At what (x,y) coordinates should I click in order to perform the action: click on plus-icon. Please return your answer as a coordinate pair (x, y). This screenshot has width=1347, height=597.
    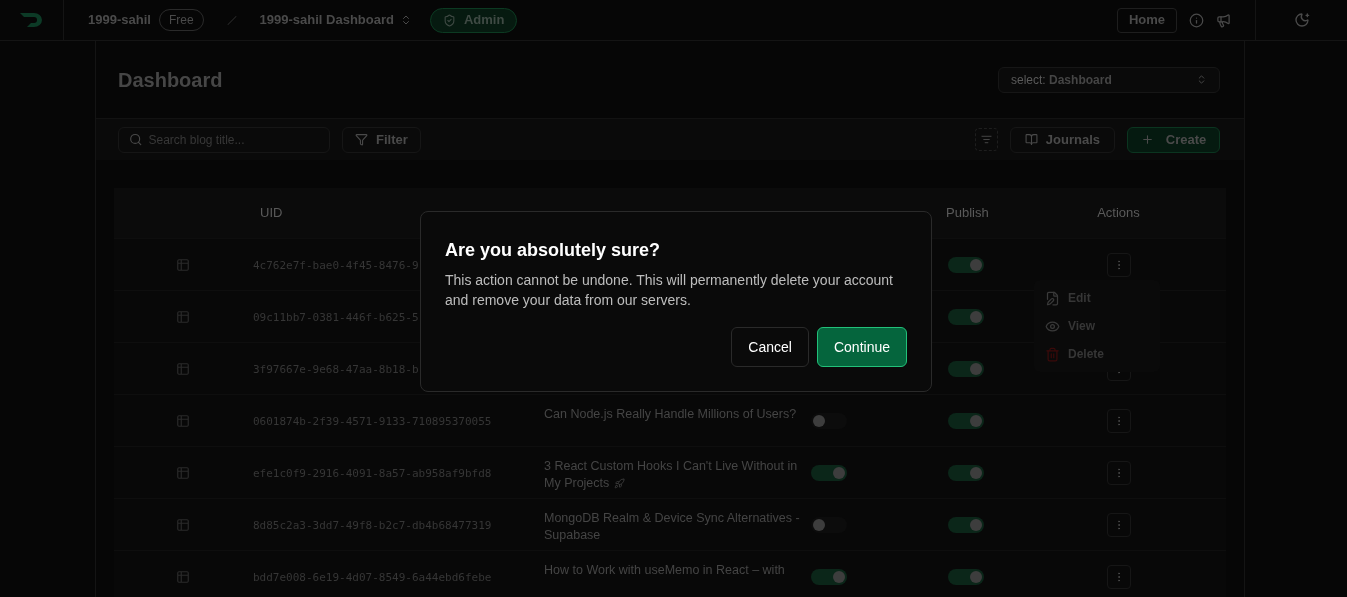
    Looking at the image, I should click on (1147, 139).